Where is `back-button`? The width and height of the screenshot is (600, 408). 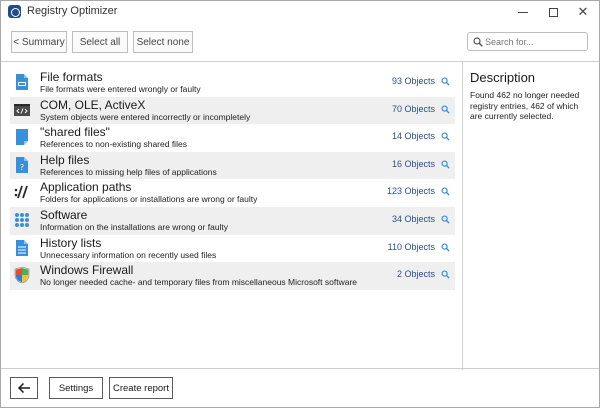 back-button is located at coordinates (24, 388).